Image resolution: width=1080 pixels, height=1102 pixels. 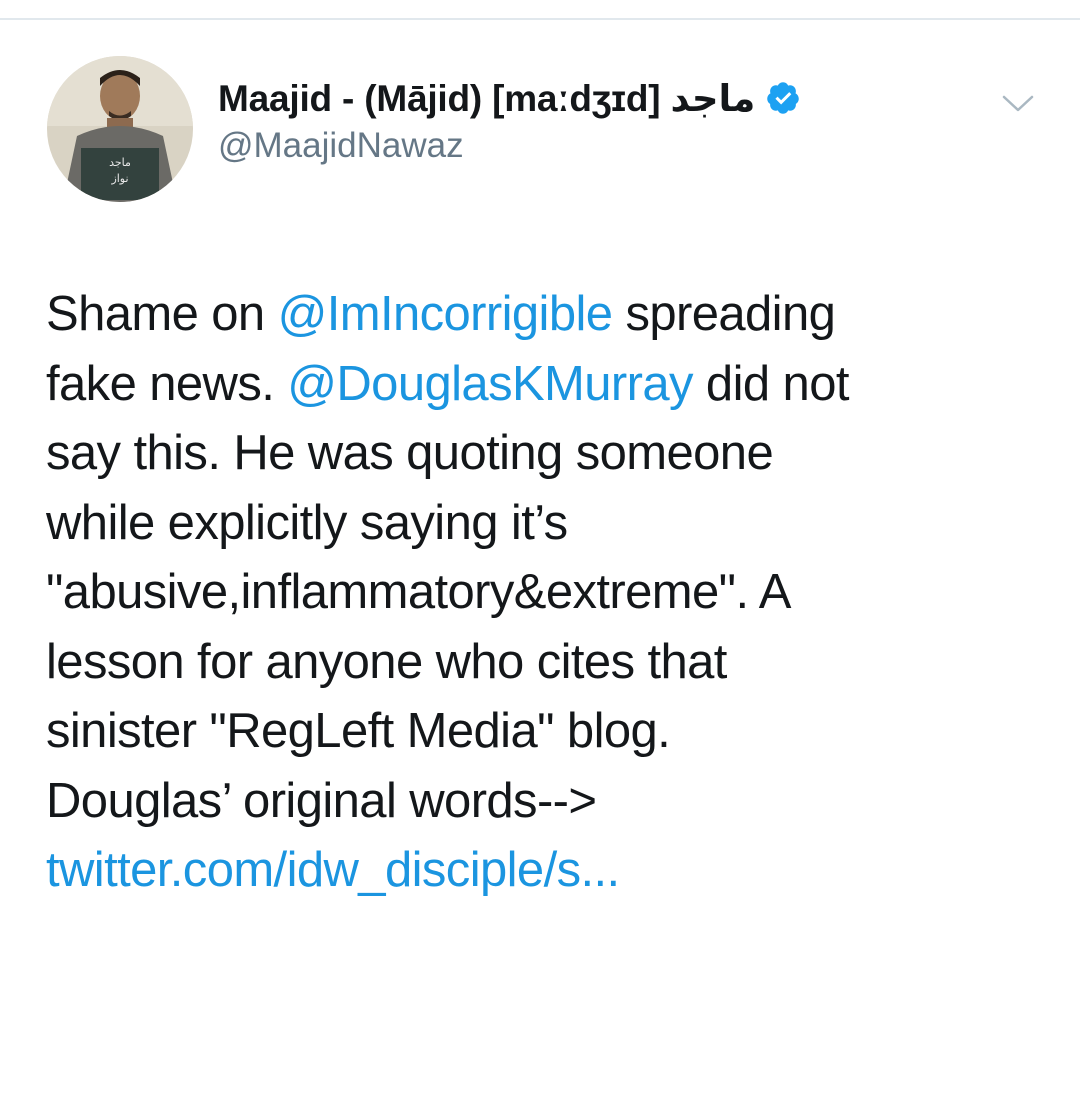 I want to click on chevron-down-icon, so click(x=1018, y=103).